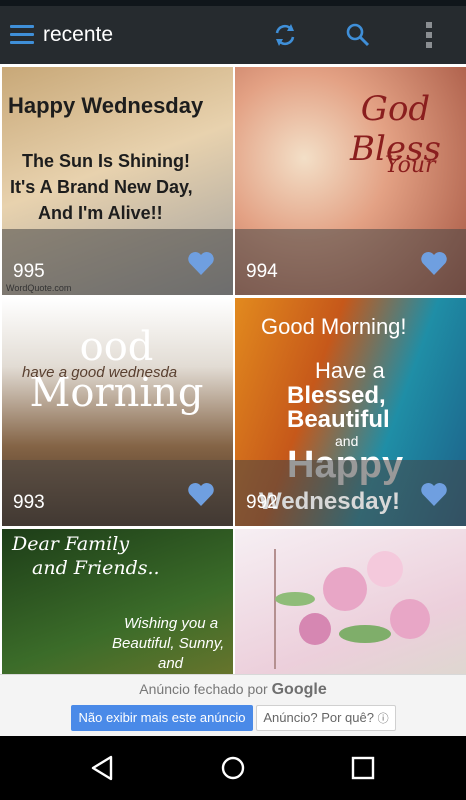 Image resolution: width=466 pixels, height=800 pixels. What do you see at coordinates (299, 689) in the screenshot?
I see `google-logo: Google` at bounding box center [299, 689].